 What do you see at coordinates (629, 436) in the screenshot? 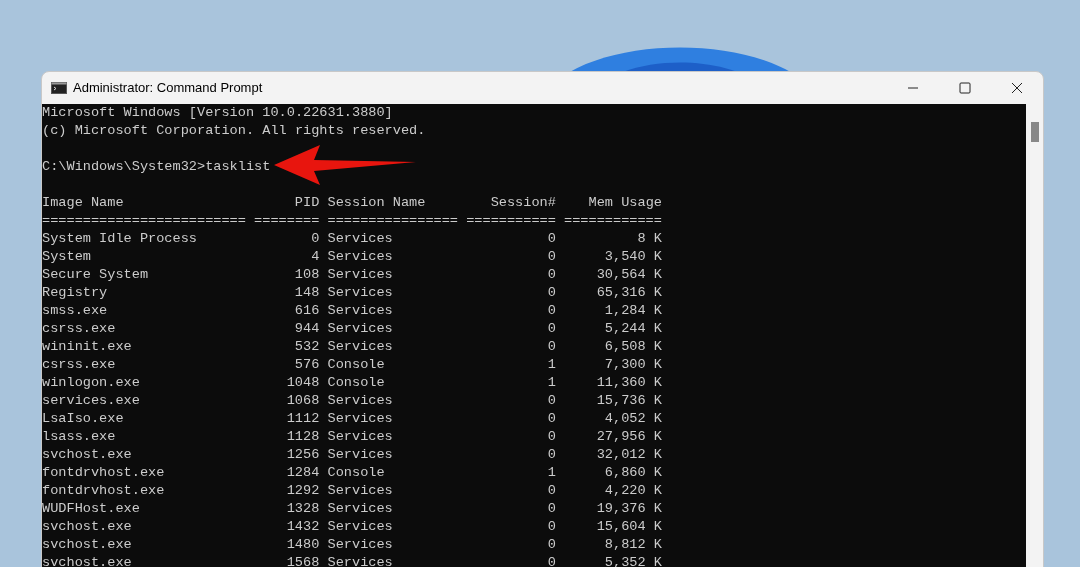
I see `table-cell: 27,956 K` at bounding box center [629, 436].